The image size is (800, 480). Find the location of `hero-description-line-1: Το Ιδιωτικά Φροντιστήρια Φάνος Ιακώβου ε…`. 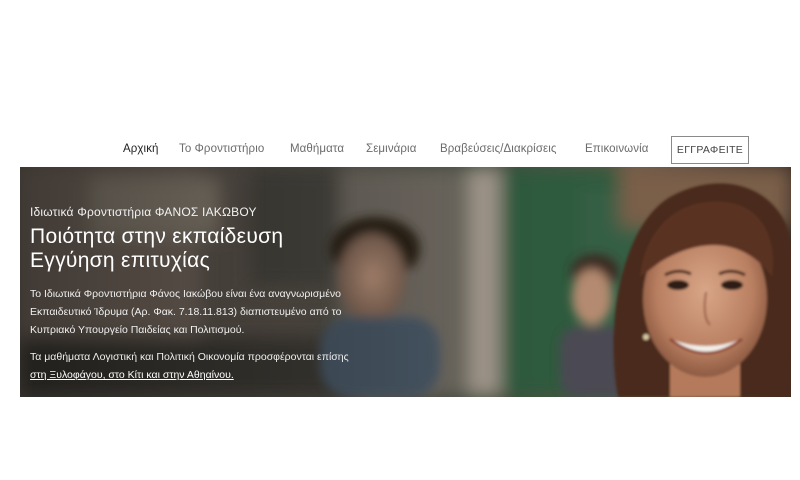

hero-description-line-1: Το Ιδιωτικά Φροντιστήρια Φάνος Ιακώβου ε… is located at coordinates (185, 294).